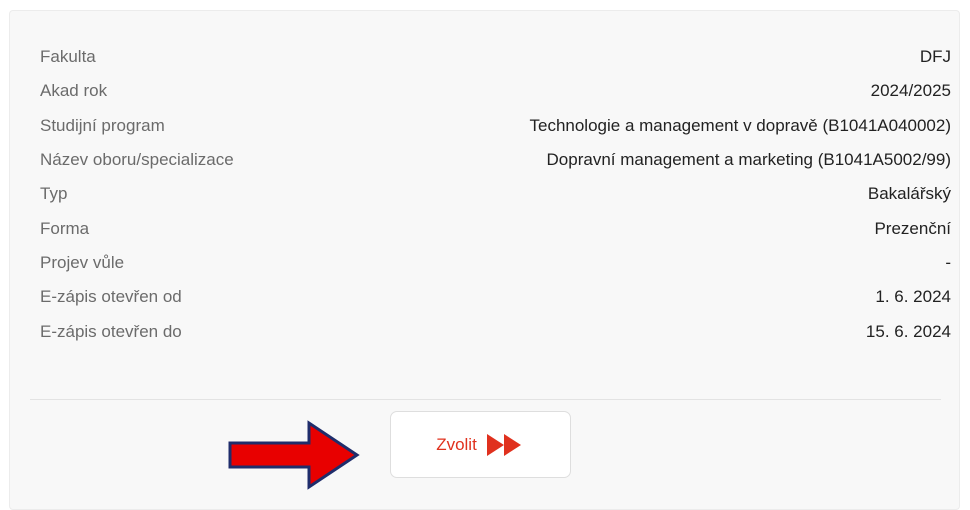 The height and width of the screenshot is (510, 970). Describe the element at coordinates (495, 263) in the screenshot. I see `detail-row-declaration-of-intent: Projev vůle -` at that location.